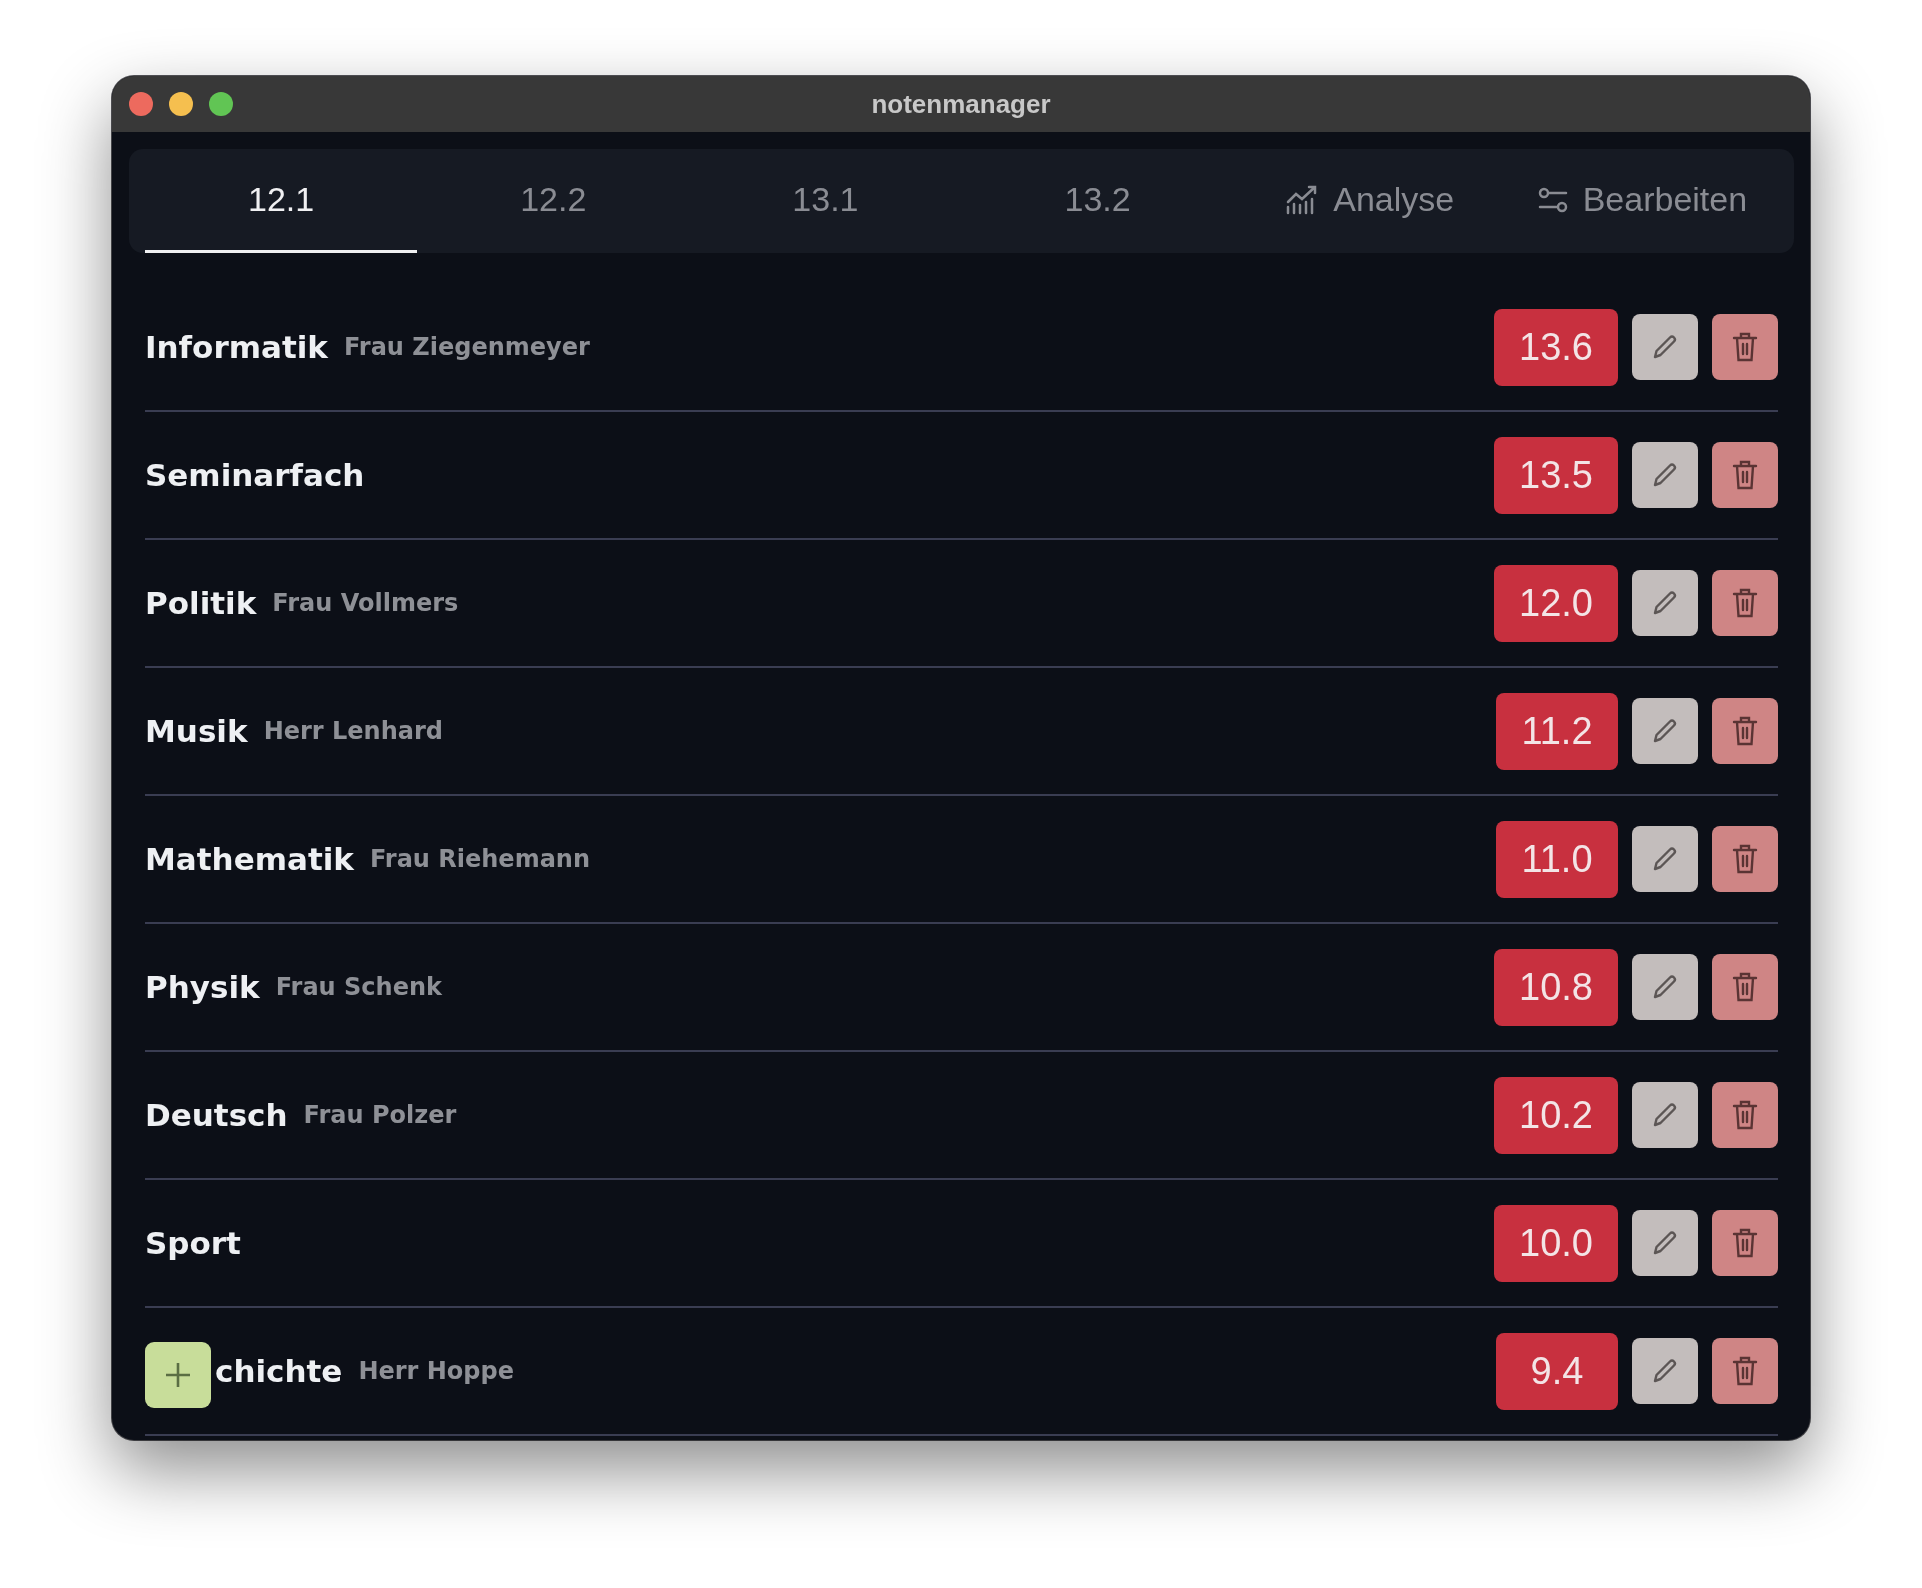  Describe the element at coordinates (1556, 1115) in the screenshot. I see `grade-badge: 10.2` at that location.